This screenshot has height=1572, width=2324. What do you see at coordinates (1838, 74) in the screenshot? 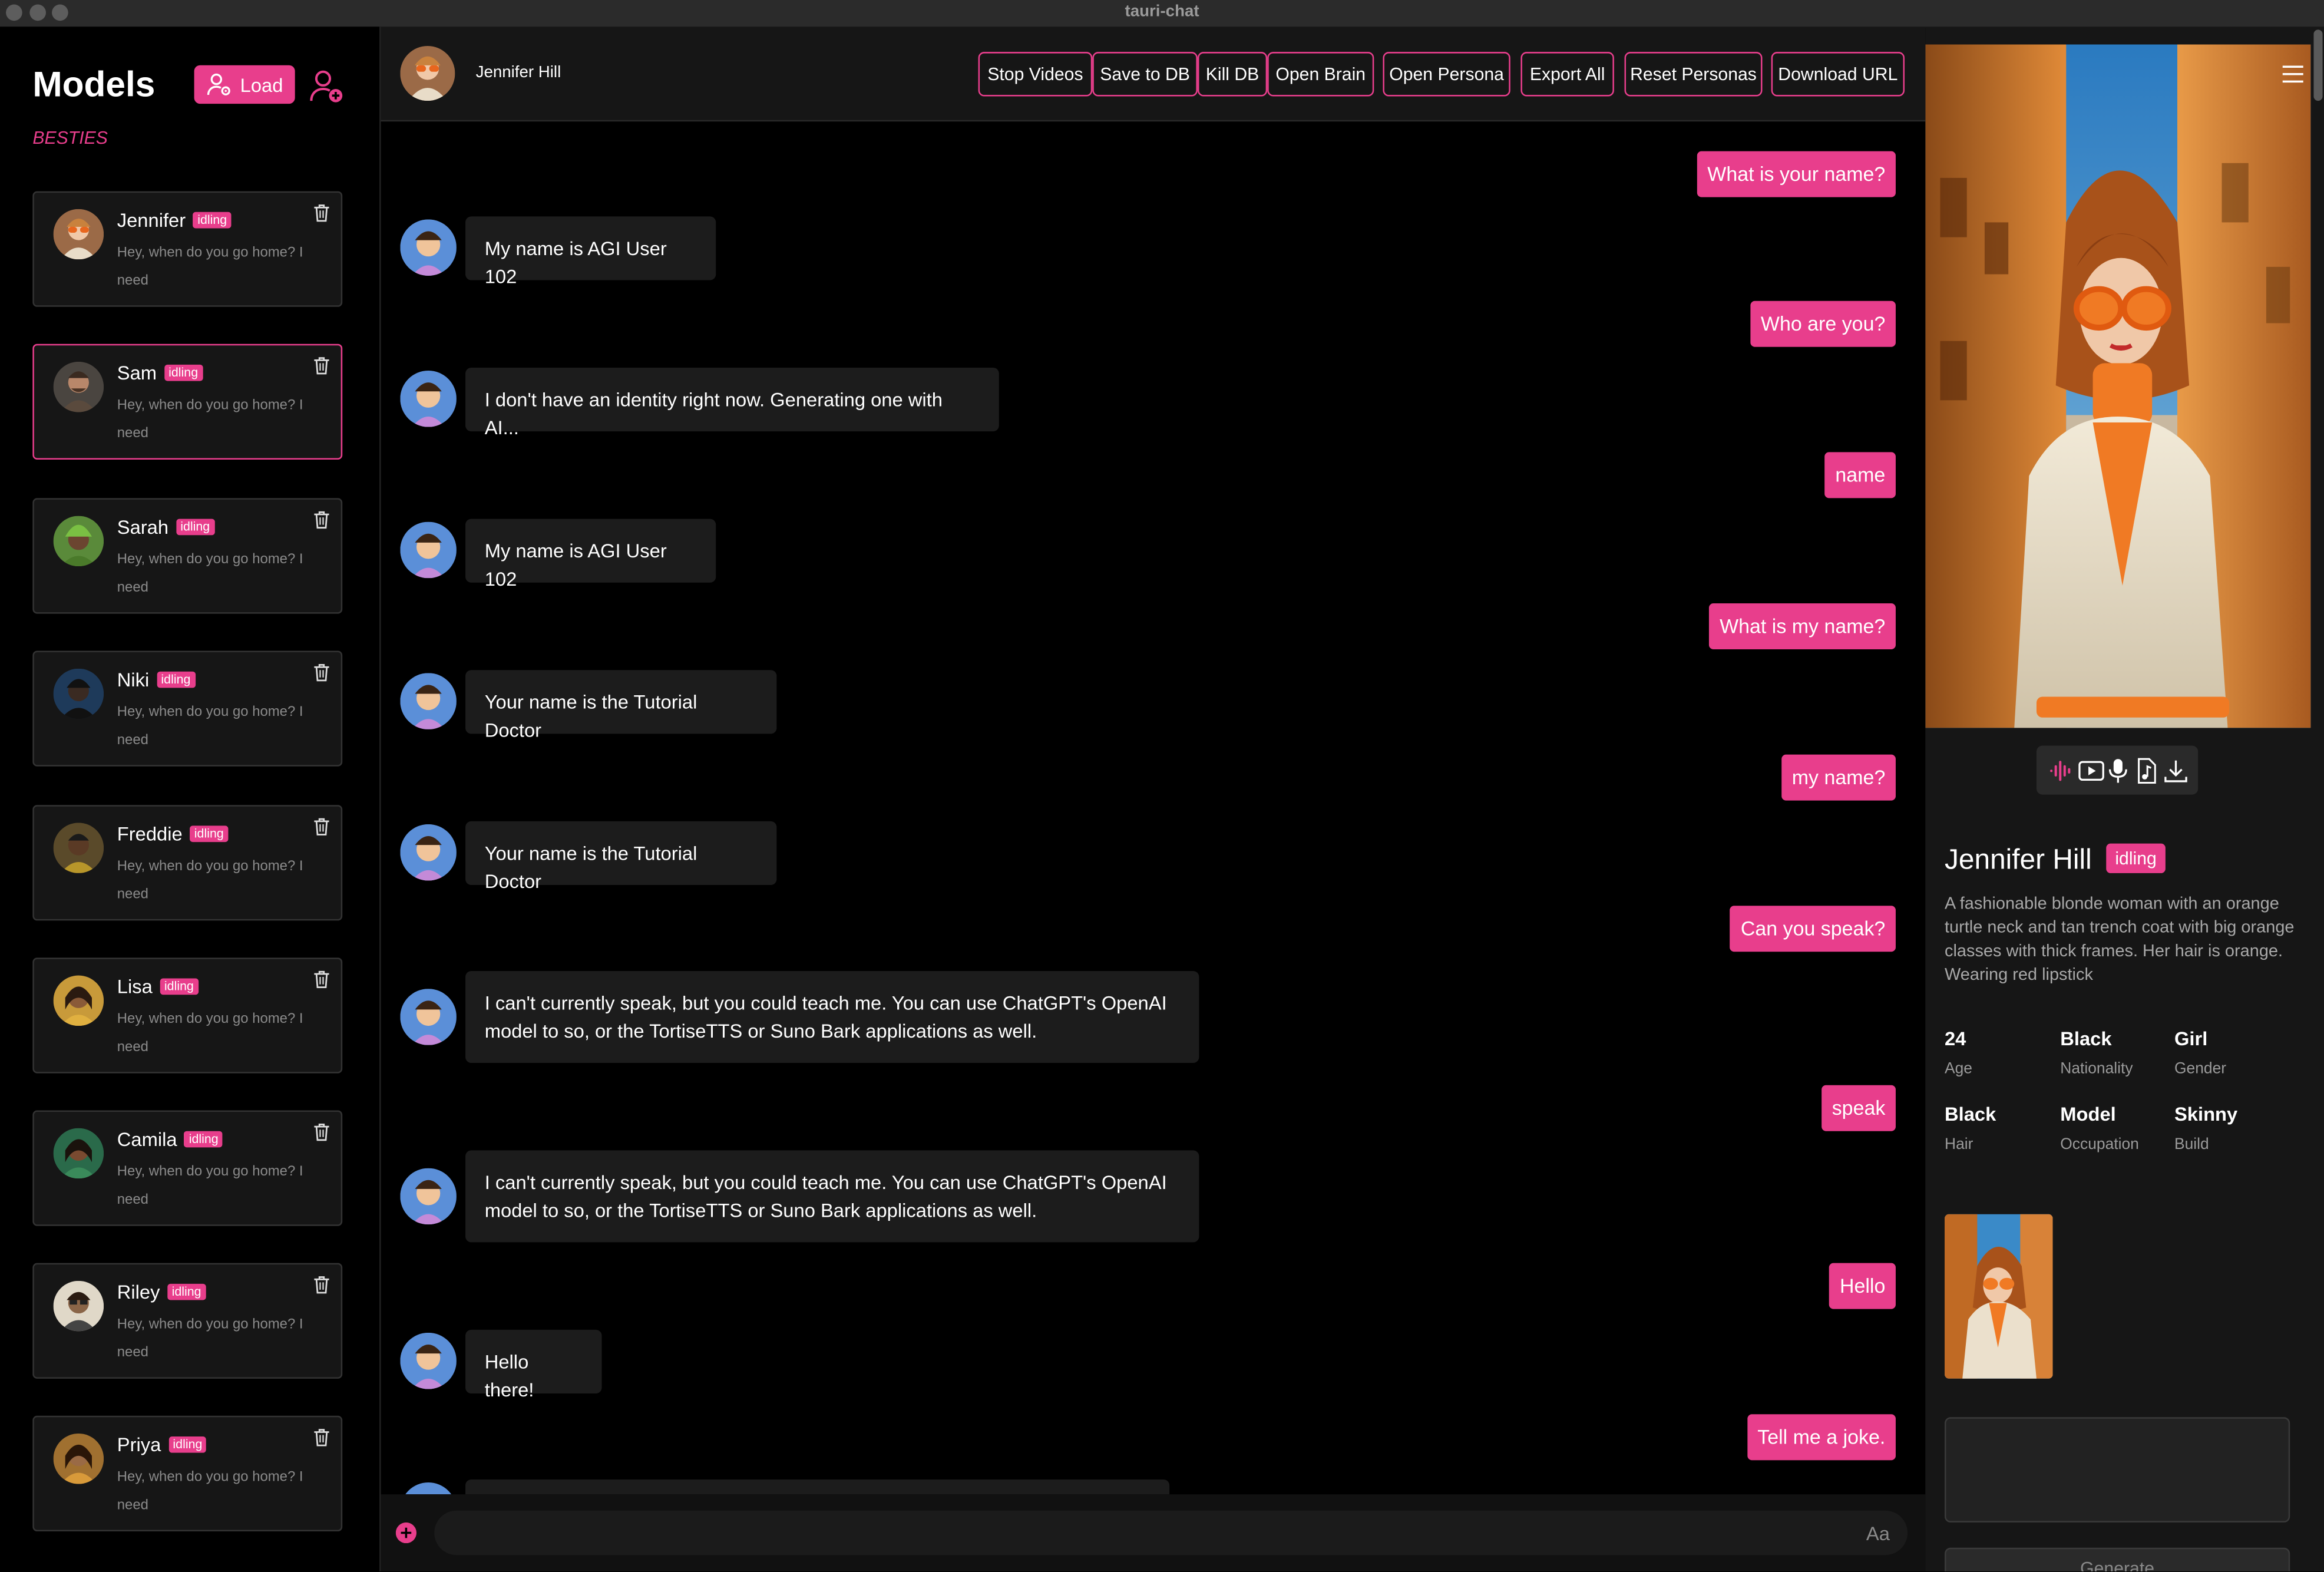
I see `download-url-button: Download URL` at bounding box center [1838, 74].